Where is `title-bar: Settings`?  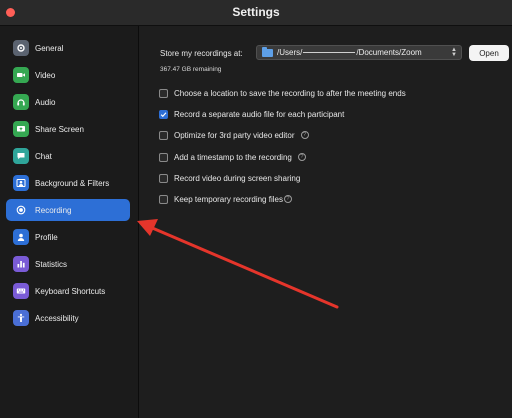
title-bar: Settings is located at coordinates (256, 13).